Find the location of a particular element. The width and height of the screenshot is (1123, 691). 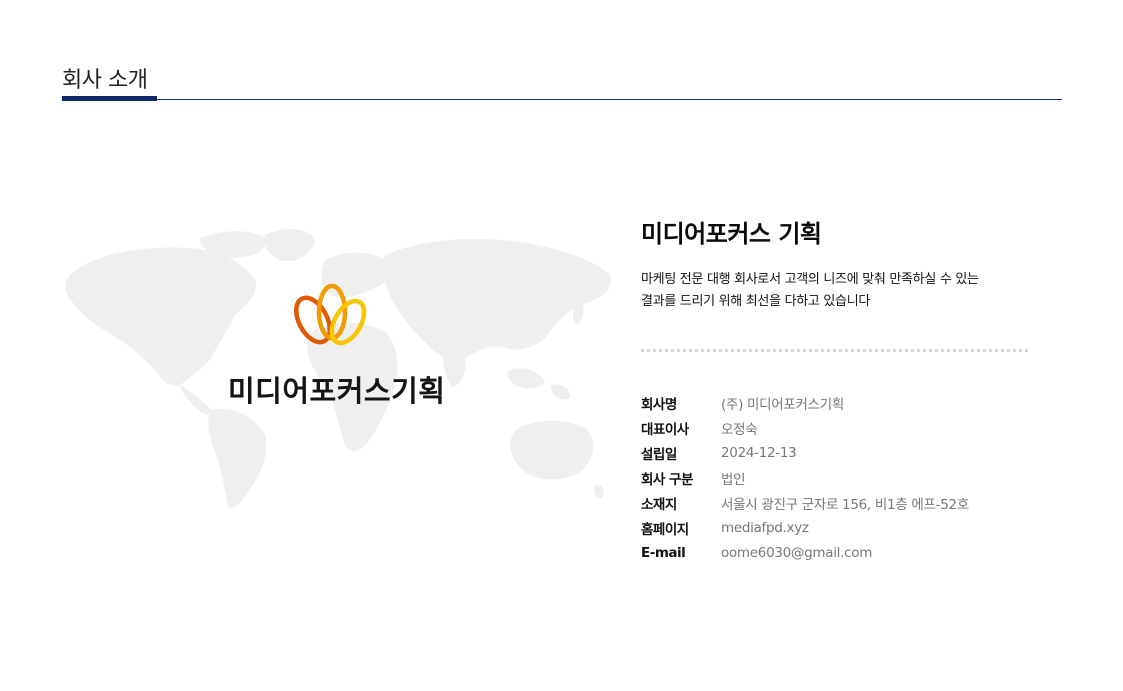

dotted-divider is located at coordinates (834, 350).